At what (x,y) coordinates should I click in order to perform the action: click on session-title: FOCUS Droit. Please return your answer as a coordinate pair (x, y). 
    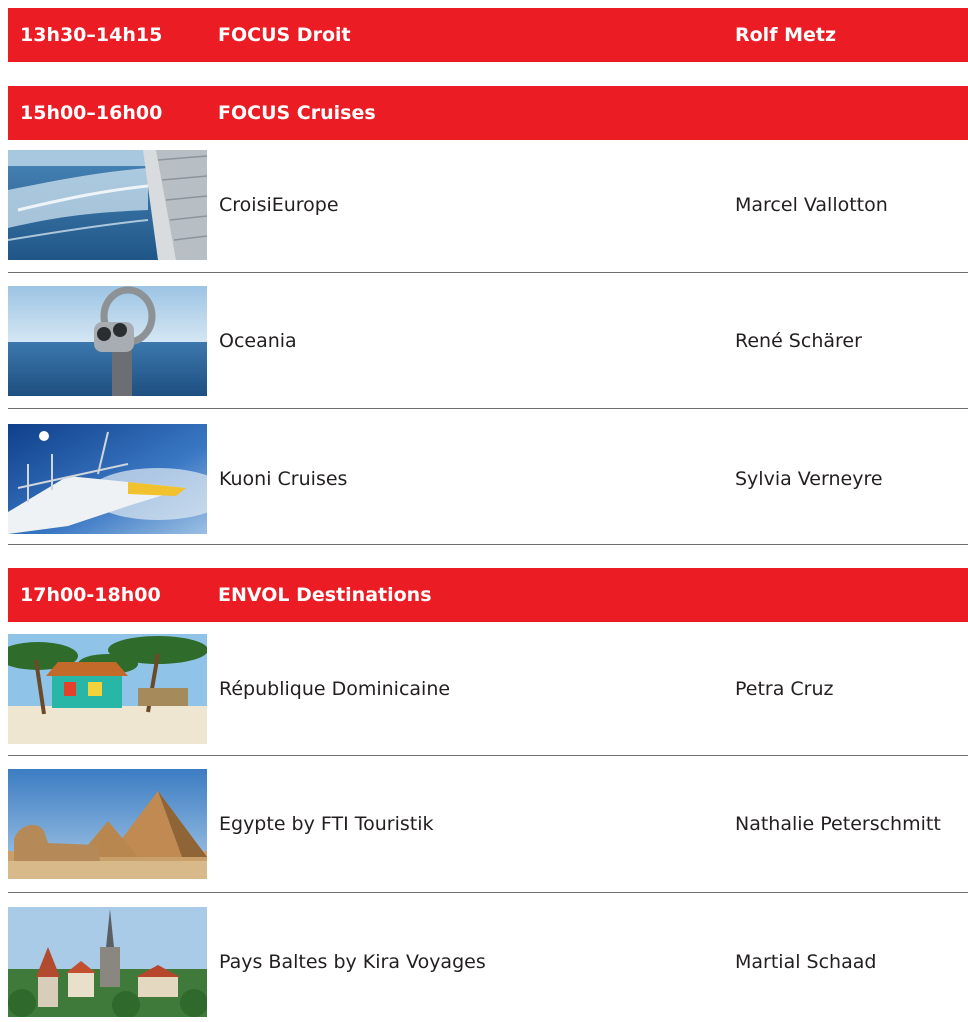
    Looking at the image, I should click on (284, 35).